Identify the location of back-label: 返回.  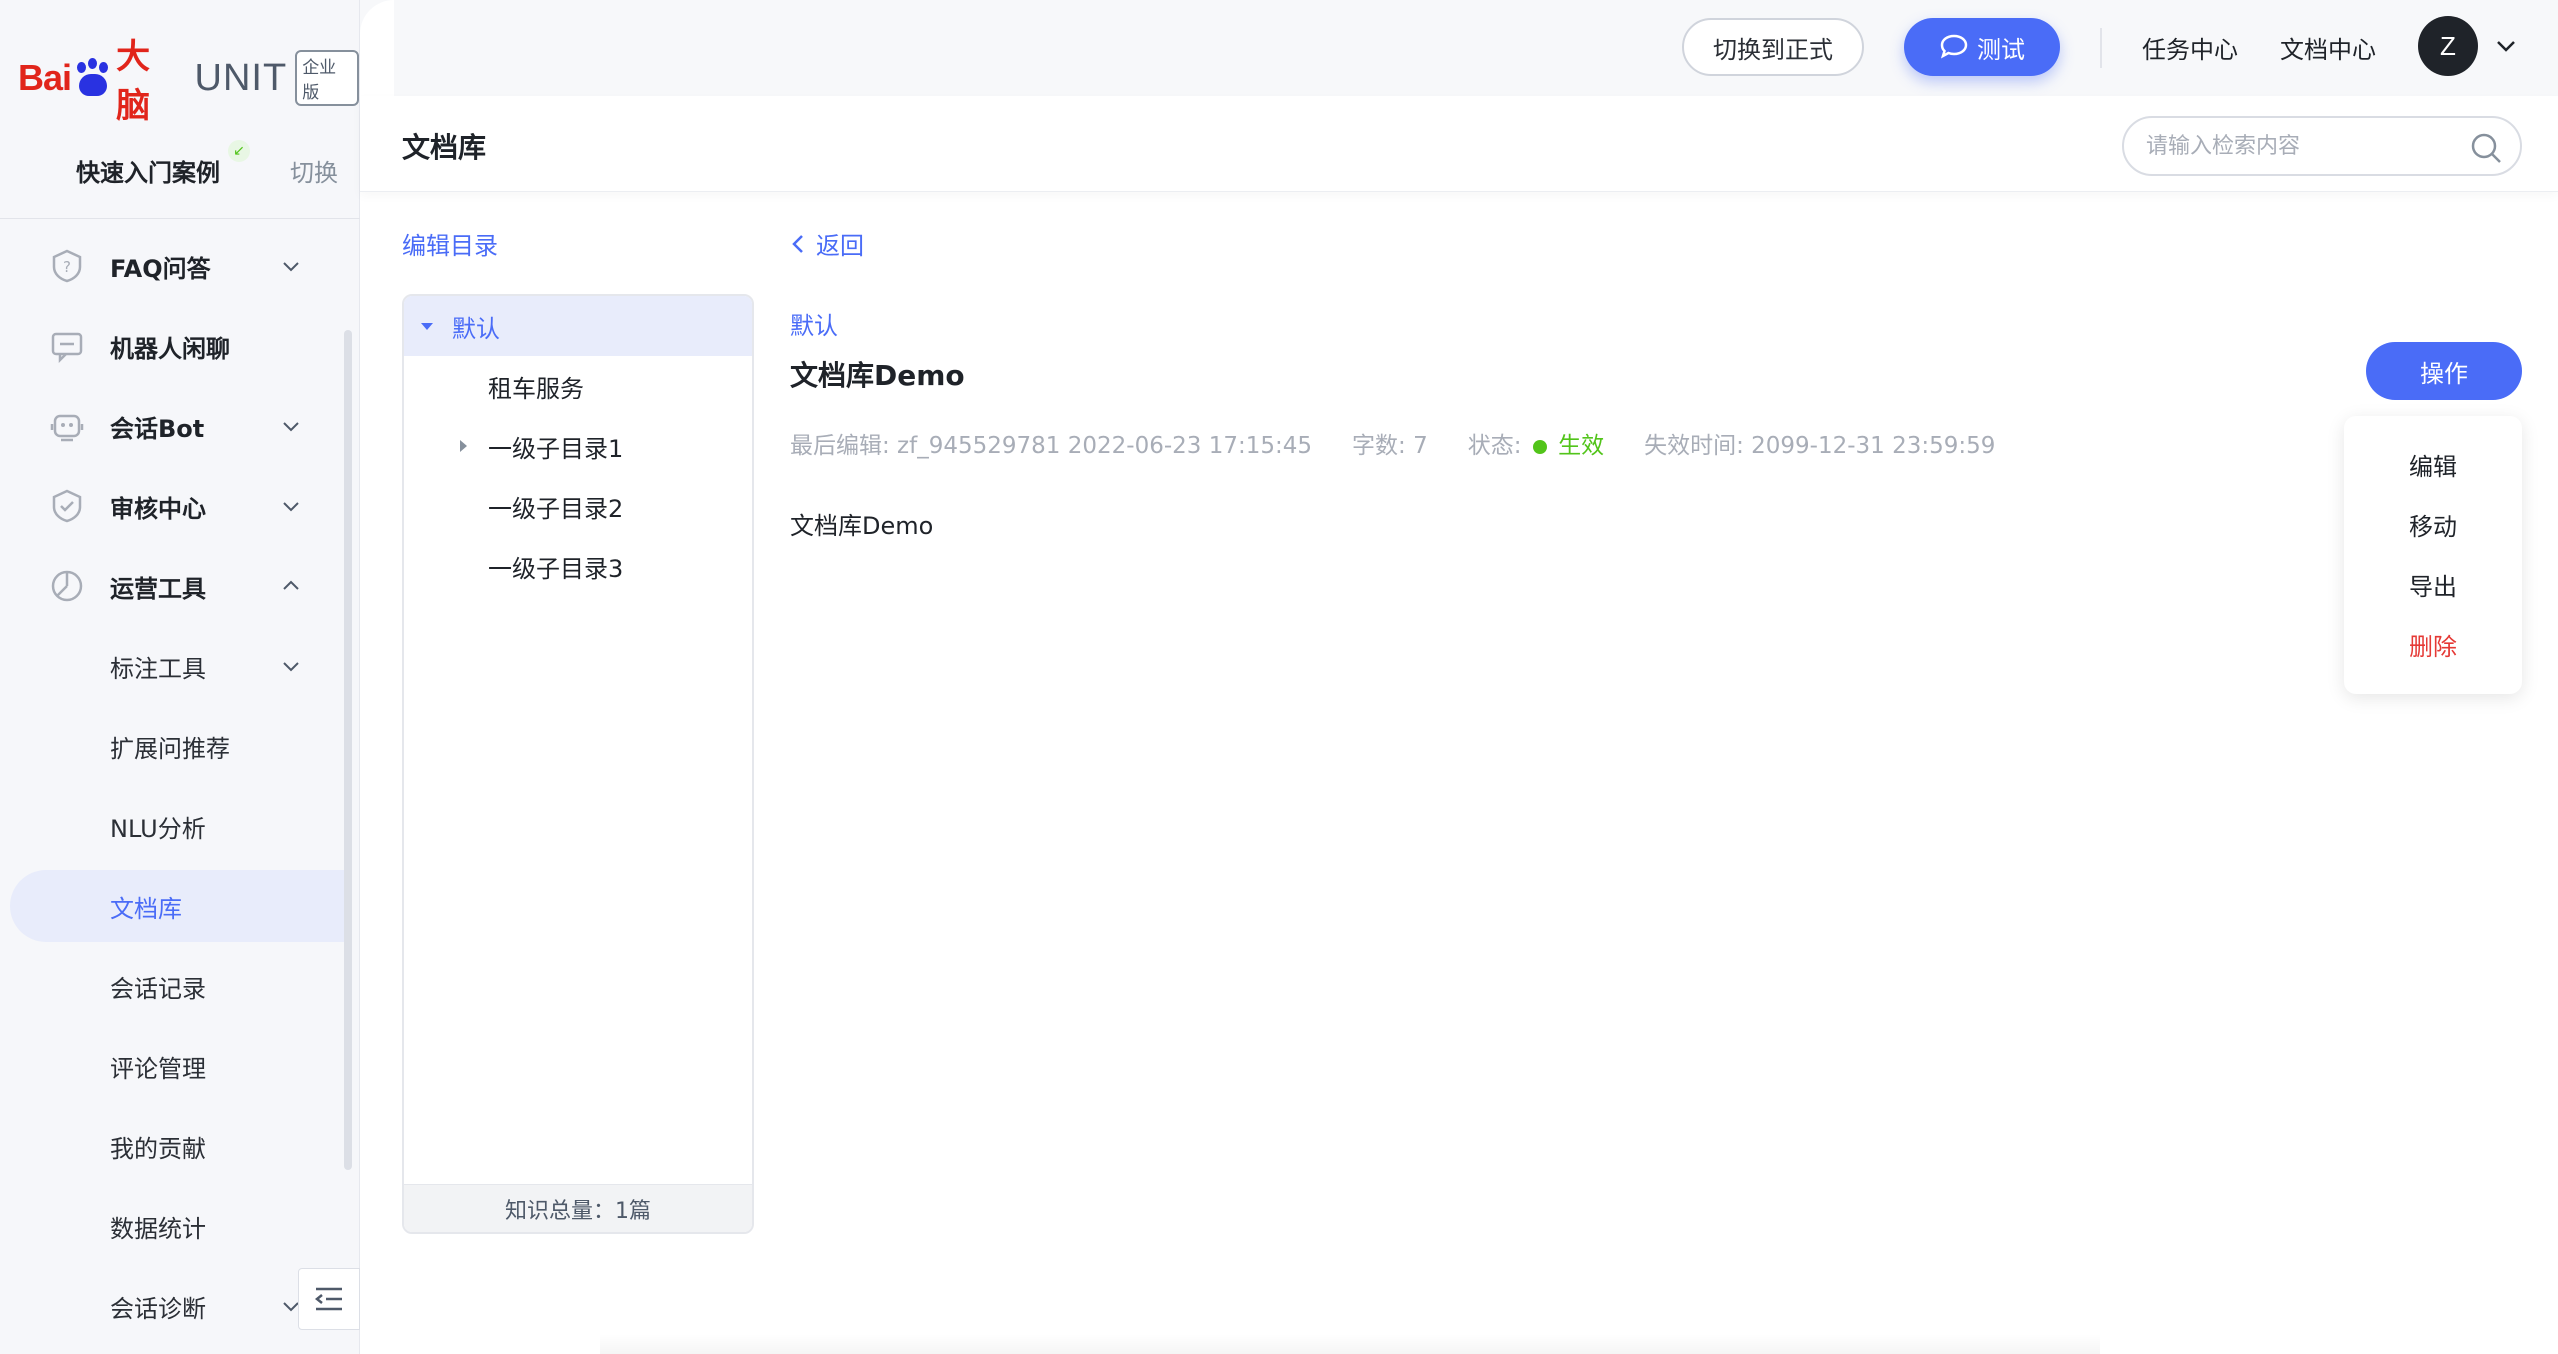
(840, 246).